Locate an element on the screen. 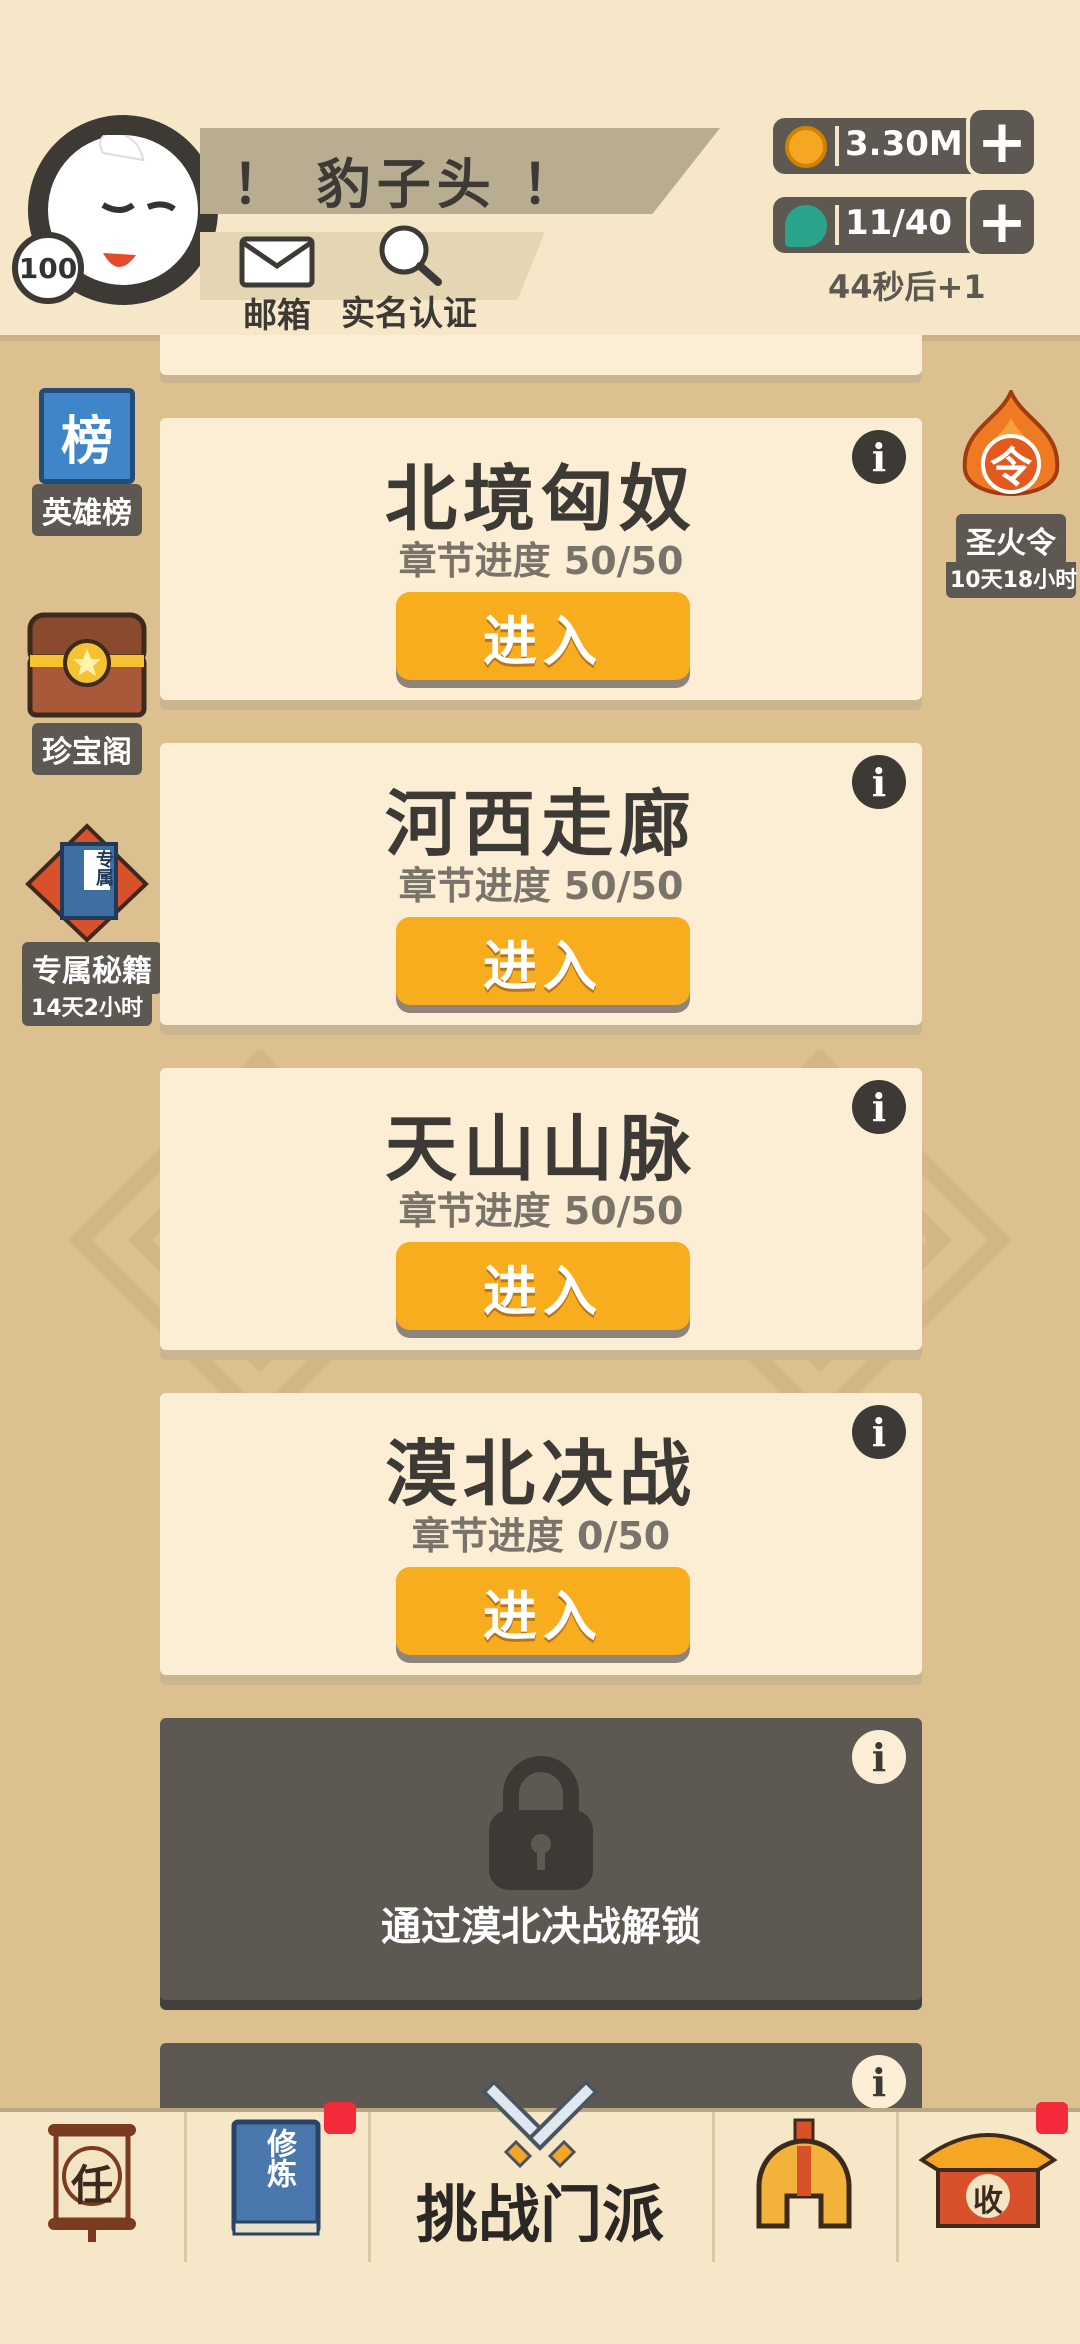  challenge-sect-label: 挑战门派 is located at coordinates (539, 2214).